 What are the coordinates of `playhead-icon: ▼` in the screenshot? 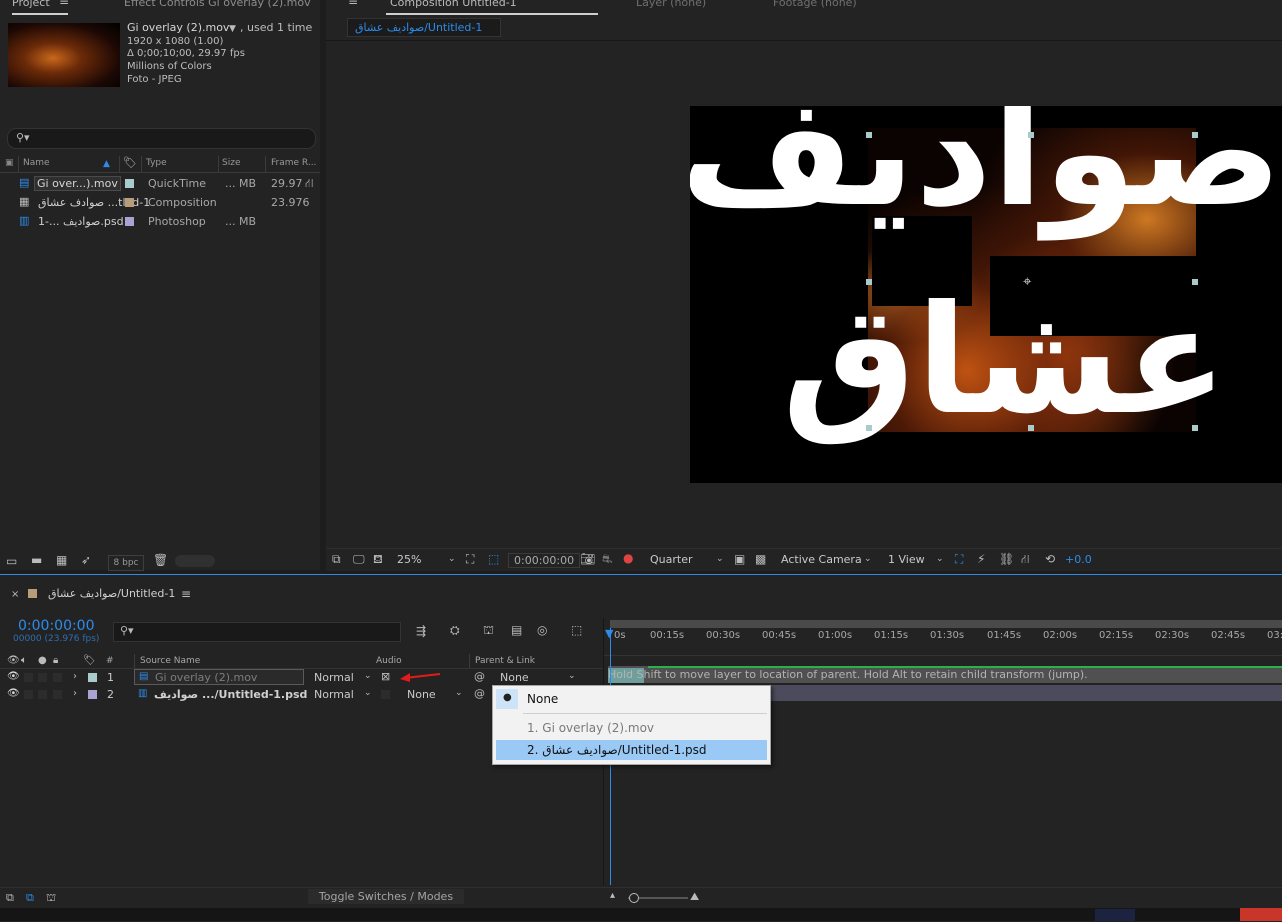 It's located at (609, 634).